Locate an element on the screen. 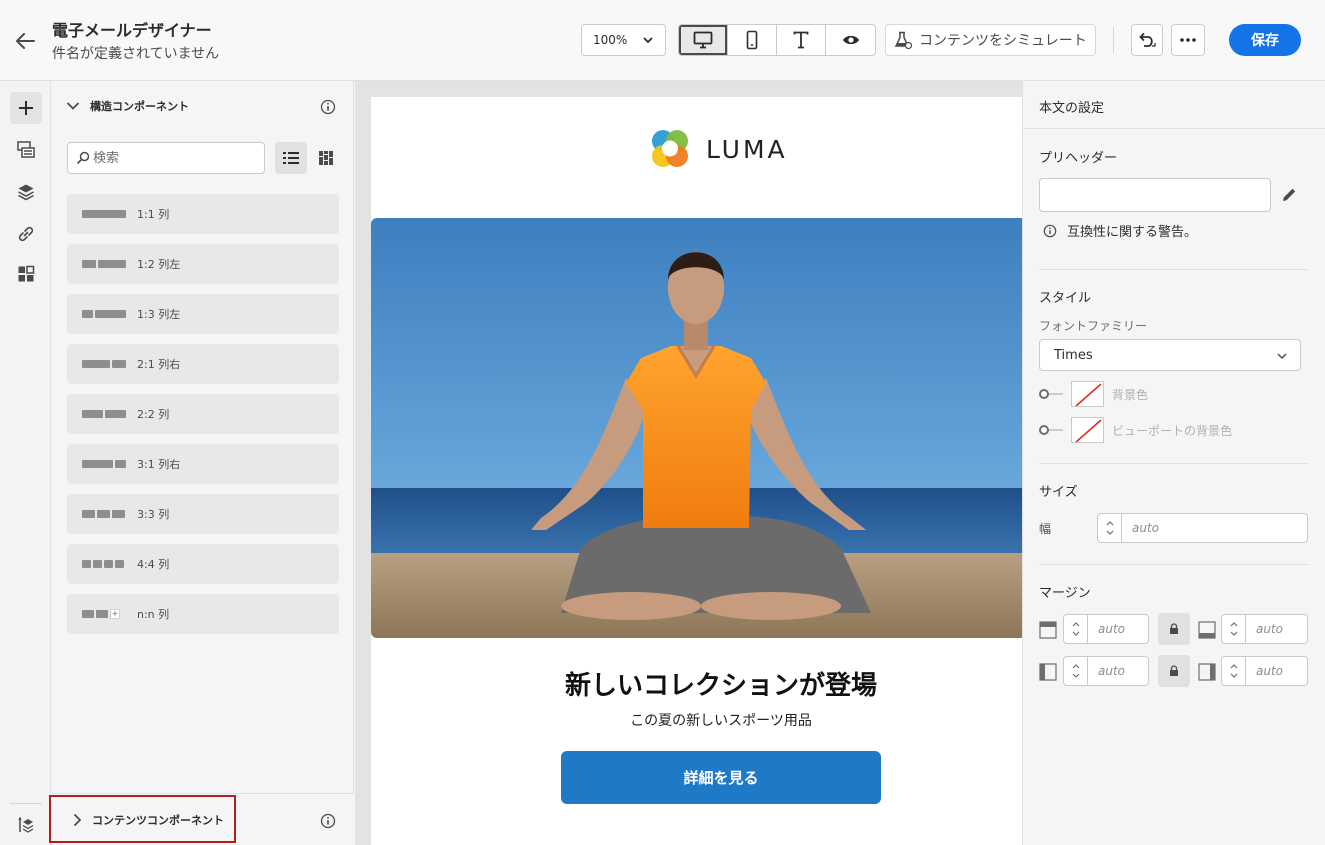 The image size is (1325, 845). simulate-content-button: コンテンツをシミュレート is located at coordinates (990, 40).